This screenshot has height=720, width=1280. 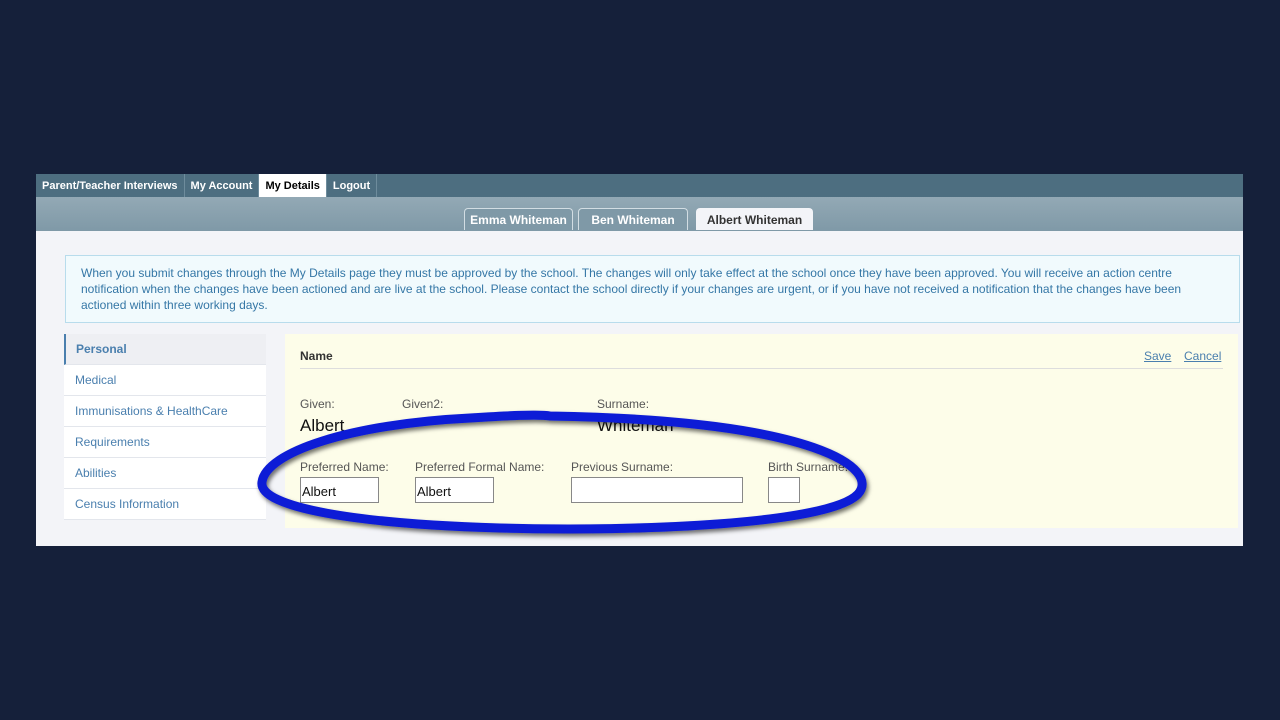 What do you see at coordinates (635, 425) in the screenshot?
I see `surname-value: Whiteman` at bounding box center [635, 425].